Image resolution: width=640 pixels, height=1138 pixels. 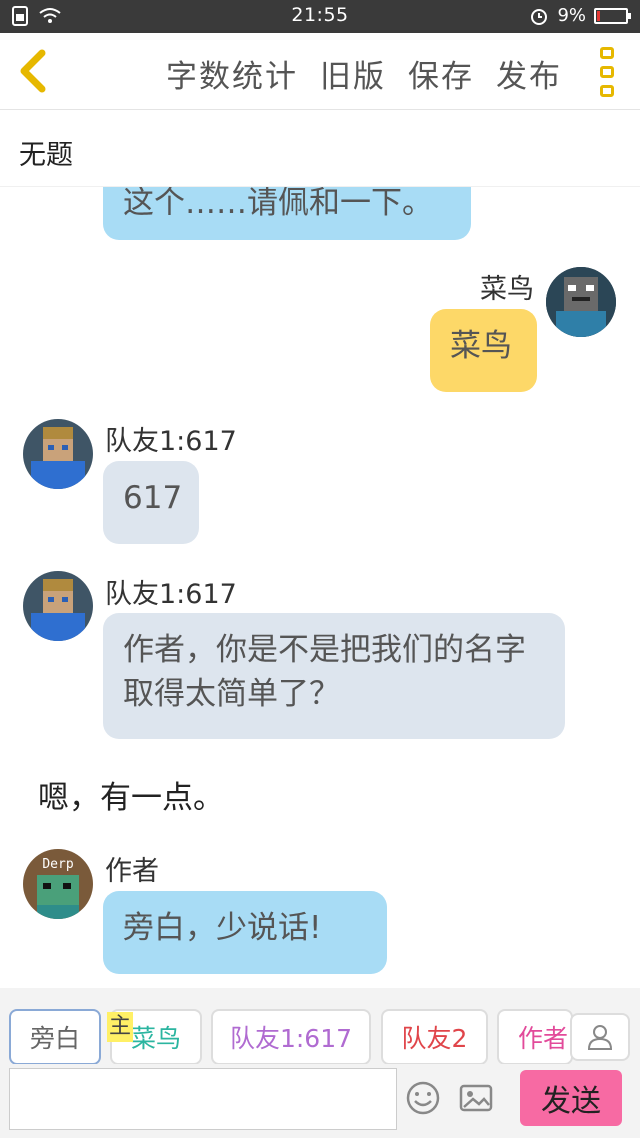 What do you see at coordinates (612, 15) in the screenshot?
I see `battery-icon` at bounding box center [612, 15].